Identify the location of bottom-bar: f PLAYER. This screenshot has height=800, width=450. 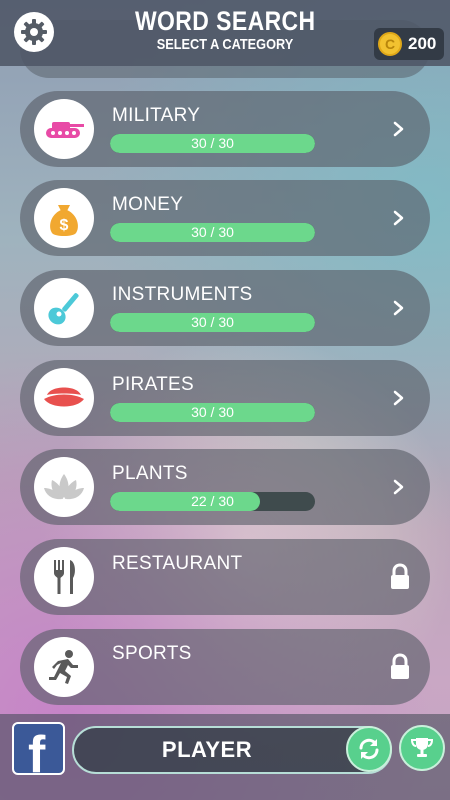
(225, 757).